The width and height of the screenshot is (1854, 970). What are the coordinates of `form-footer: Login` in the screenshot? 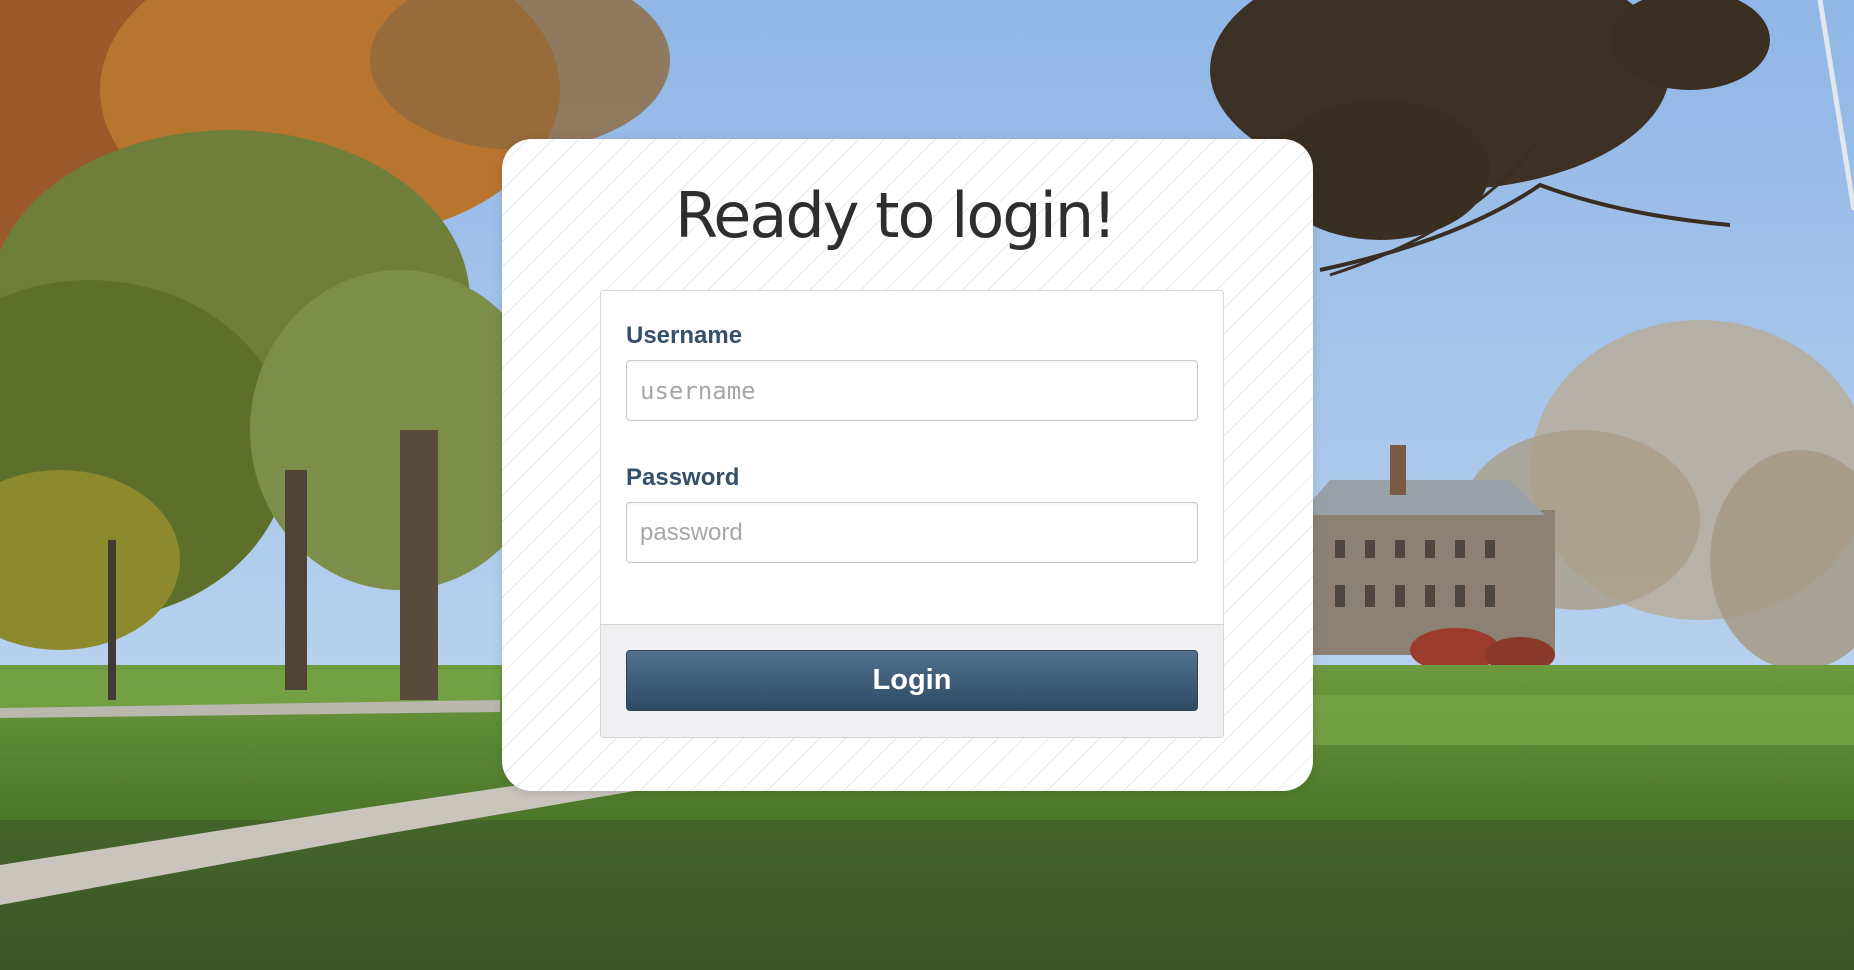 It's located at (912, 680).